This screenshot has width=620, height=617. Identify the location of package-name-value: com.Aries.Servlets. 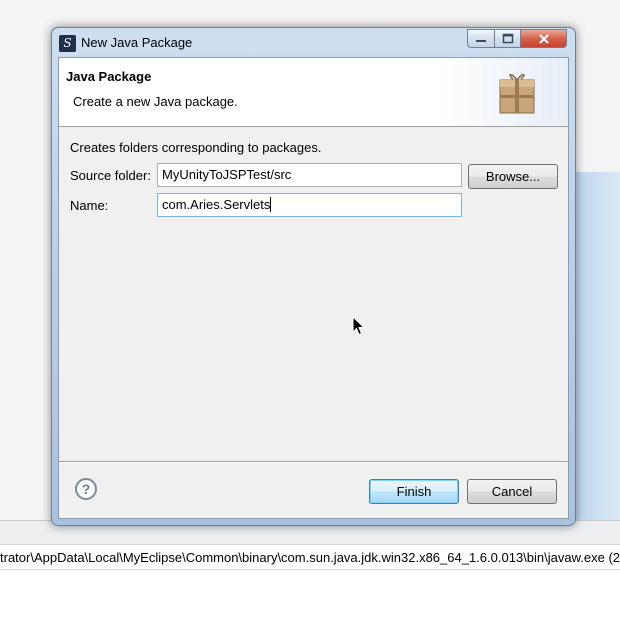
(216, 204).